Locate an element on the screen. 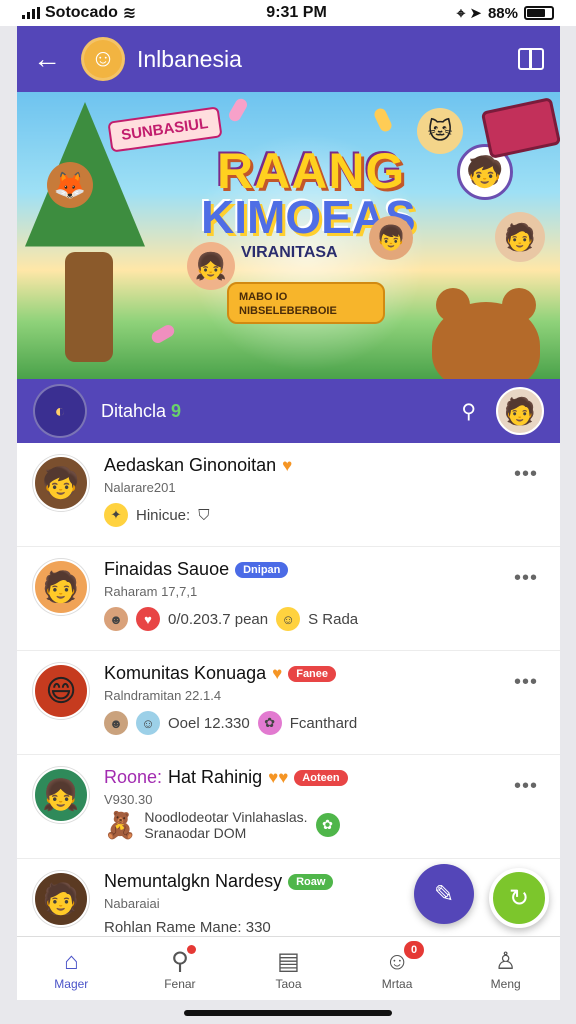 The height and width of the screenshot is (1024, 576). banner-subline: VIRANITASA is located at coordinates (289, 252).